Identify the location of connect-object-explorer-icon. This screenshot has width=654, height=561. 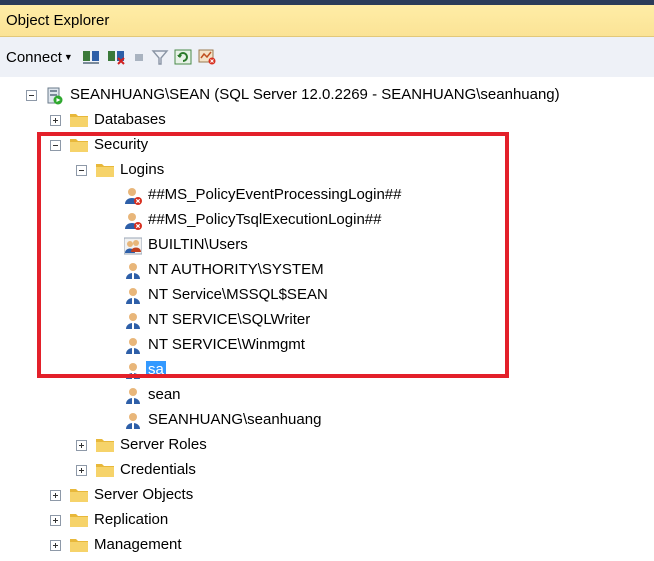
(91, 57).